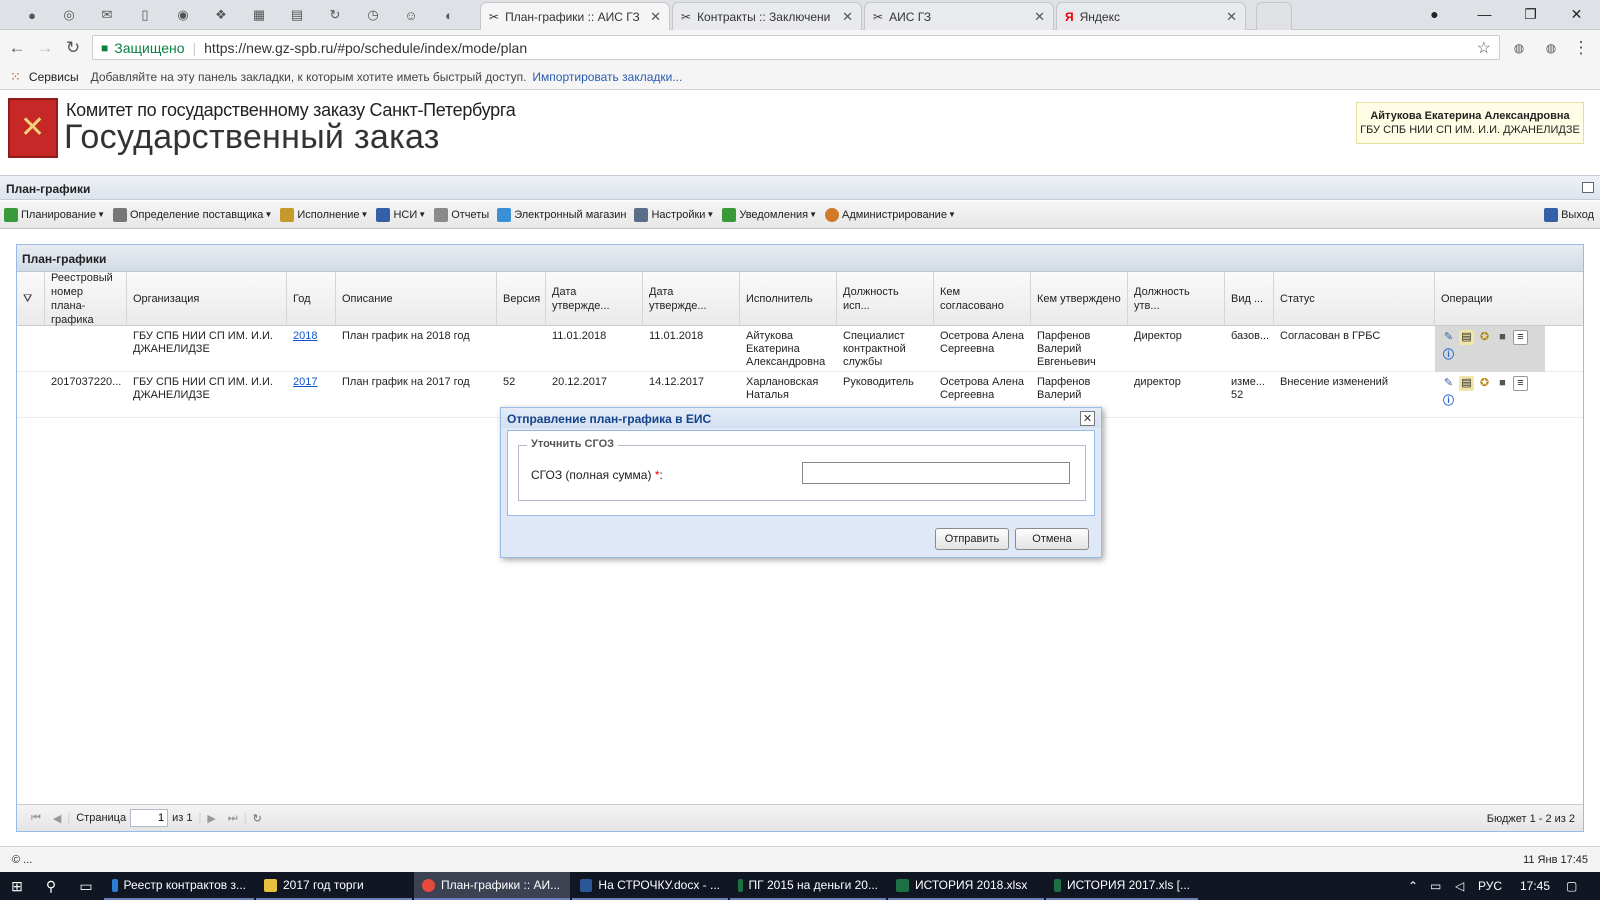 This screenshot has width=1600, height=900. Describe the element at coordinates (1274, 16) in the screenshot. I see `new-tab-button` at that location.